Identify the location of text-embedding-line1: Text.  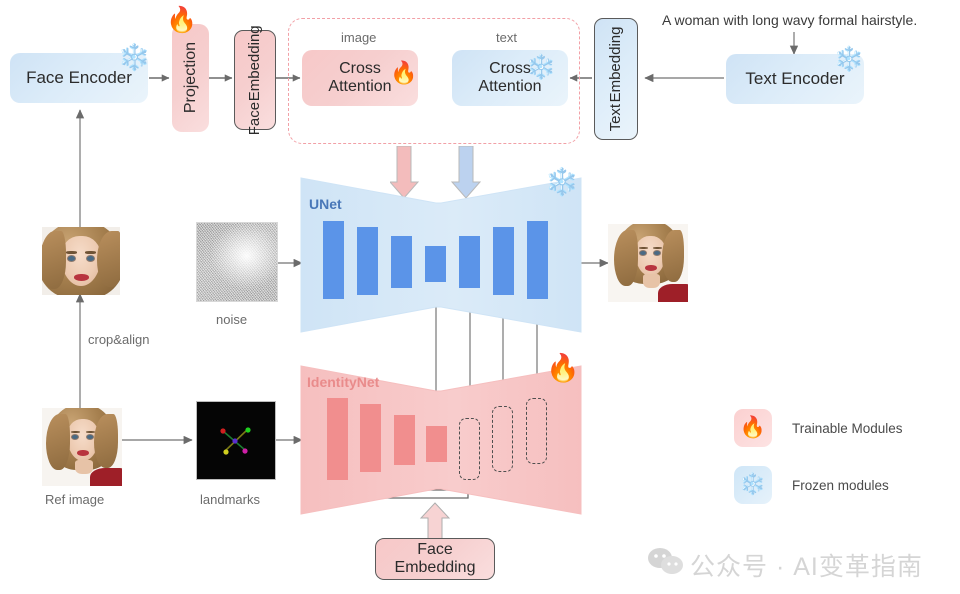
(615, 117).